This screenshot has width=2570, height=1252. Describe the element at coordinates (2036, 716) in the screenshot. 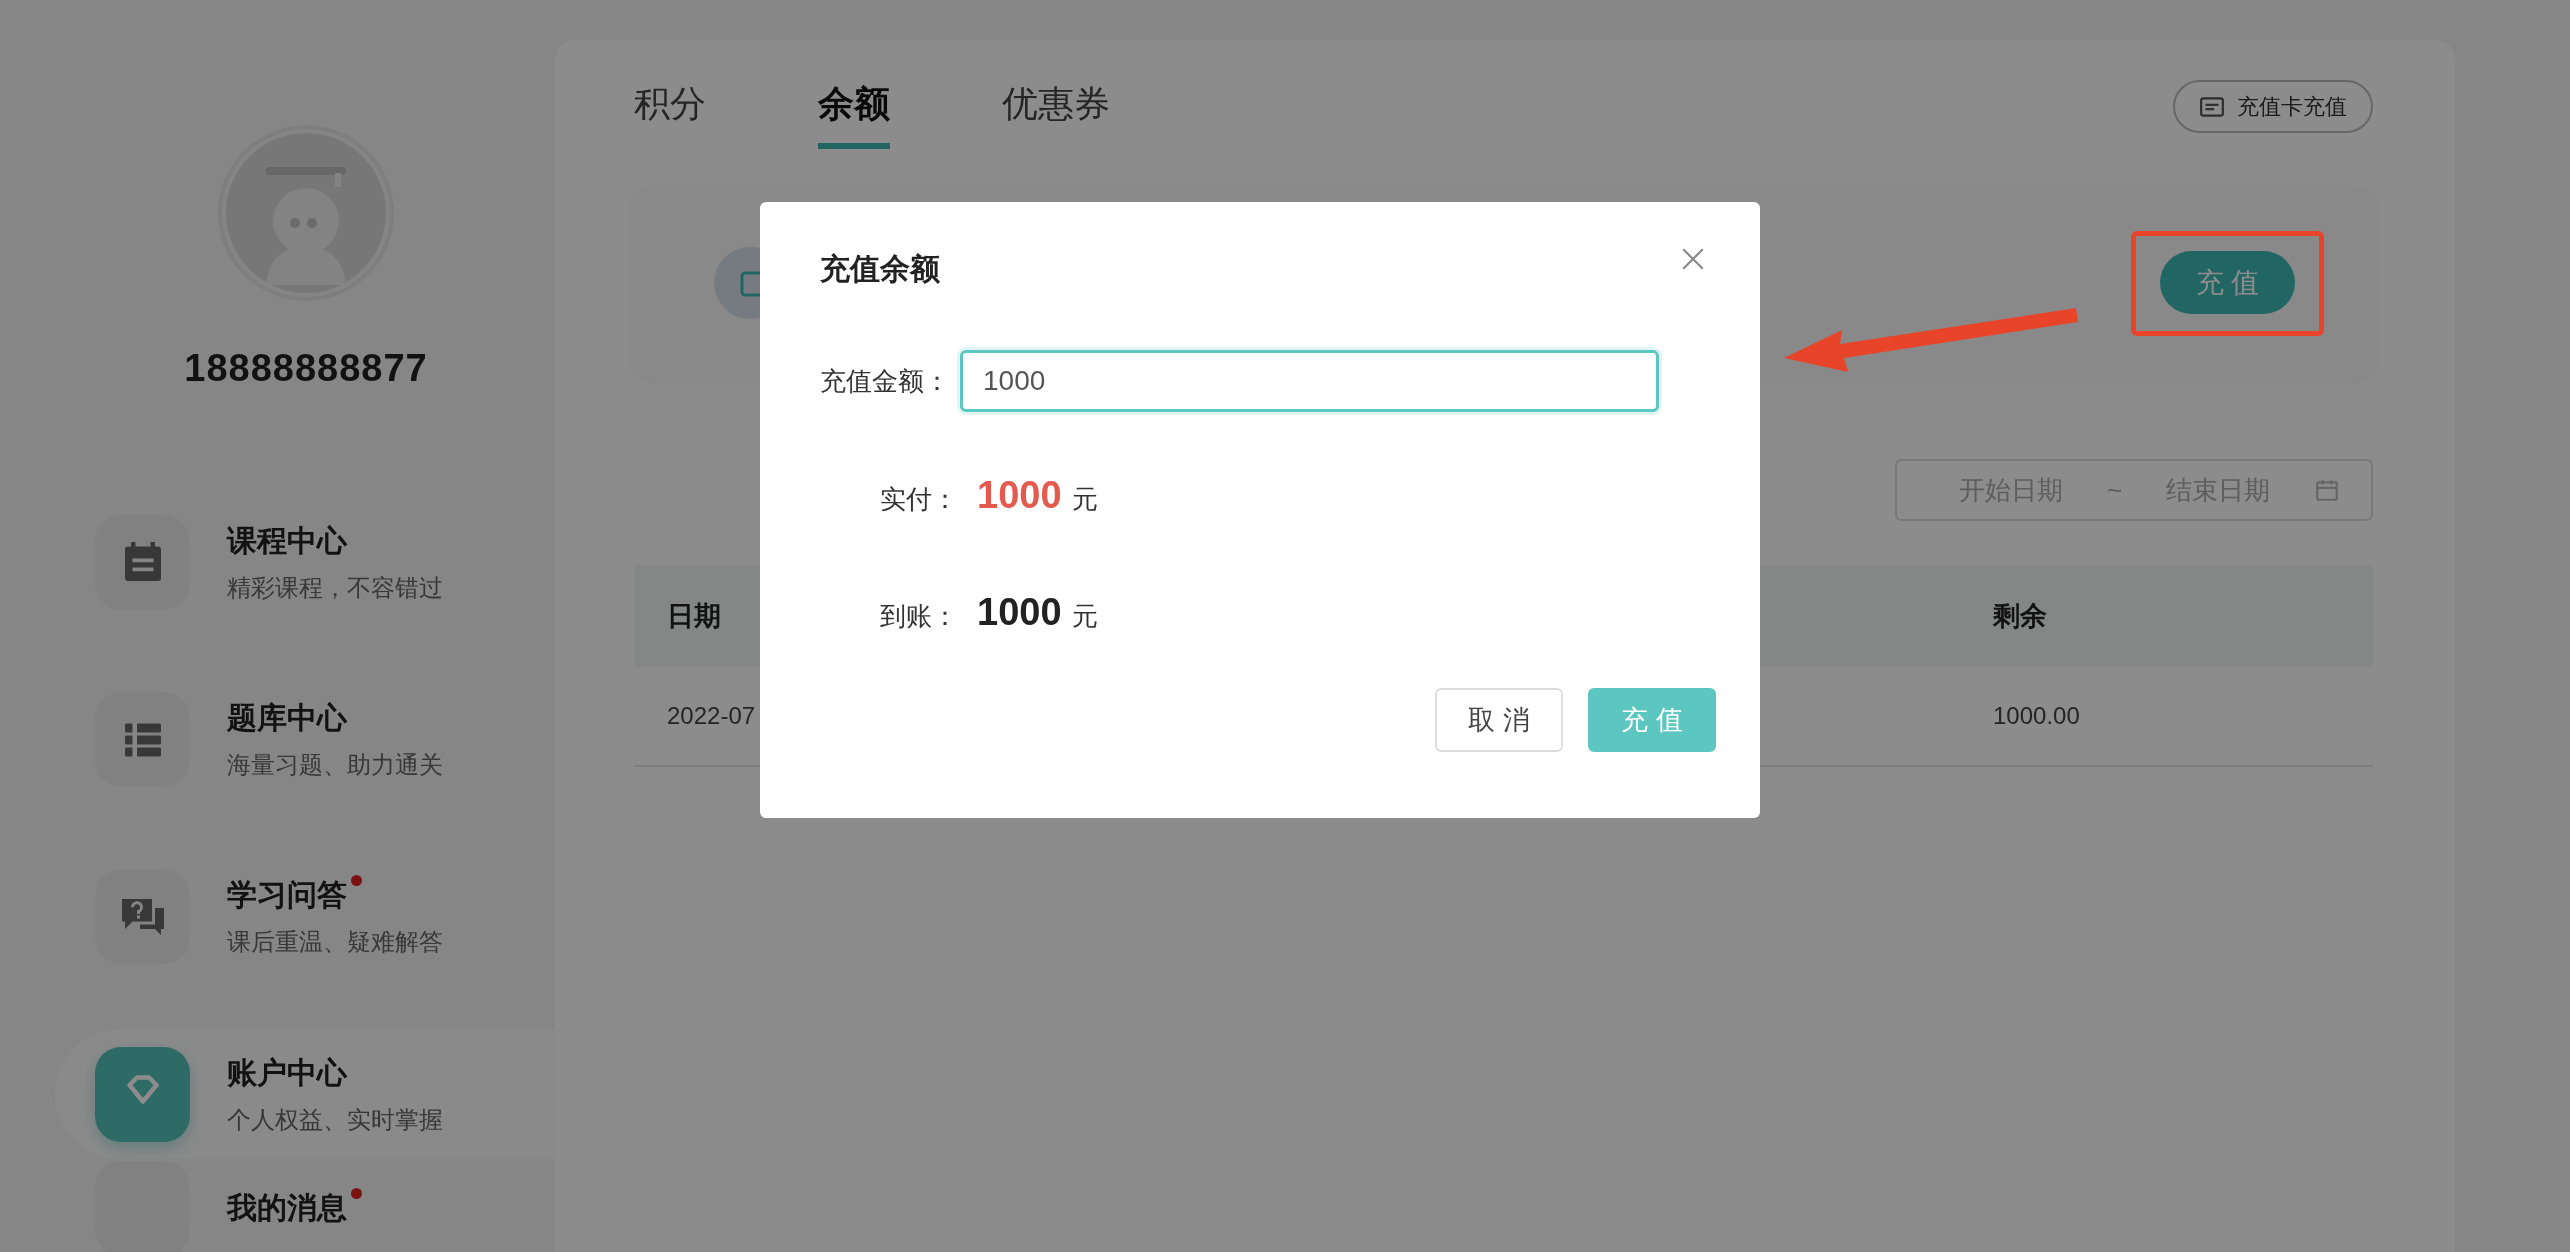

I see `table-cell: 1000.00` at that location.